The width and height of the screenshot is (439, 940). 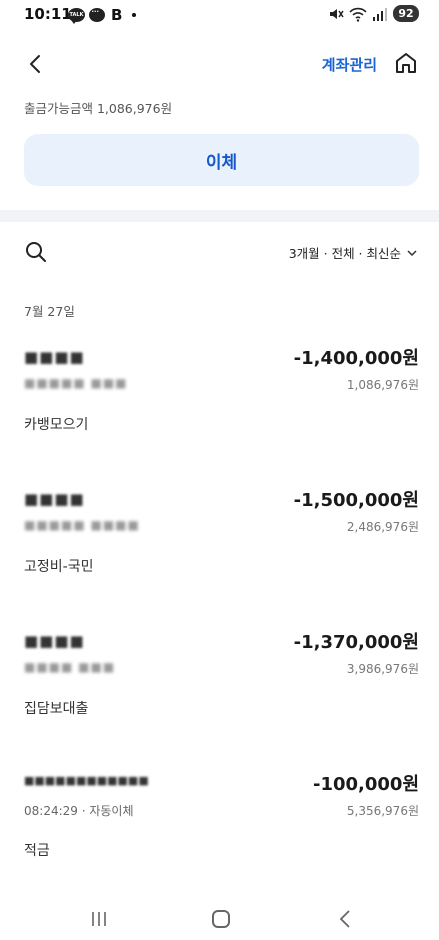 I want to click on system-icons: 92, so click(x=373, y=13).